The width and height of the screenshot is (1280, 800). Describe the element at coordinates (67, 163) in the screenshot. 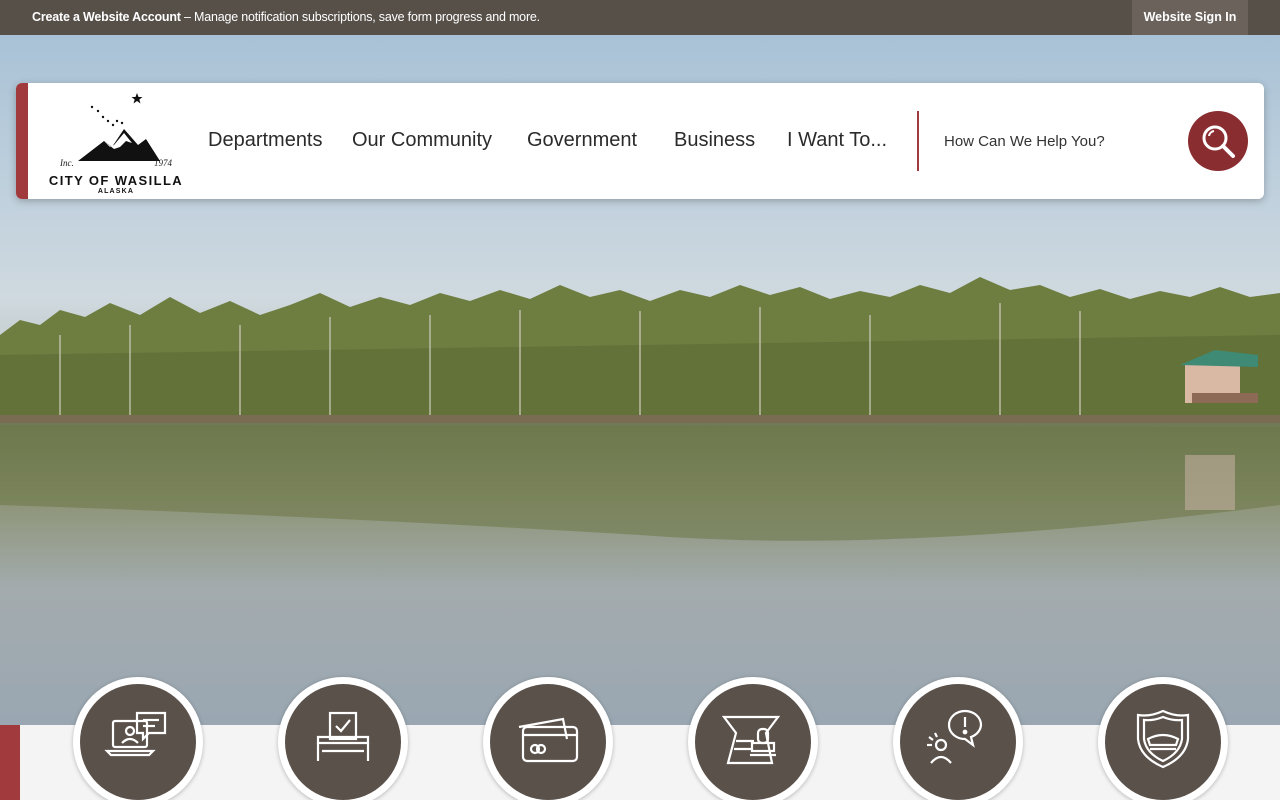

I see `logo-inc-text: Inc.` at that location.